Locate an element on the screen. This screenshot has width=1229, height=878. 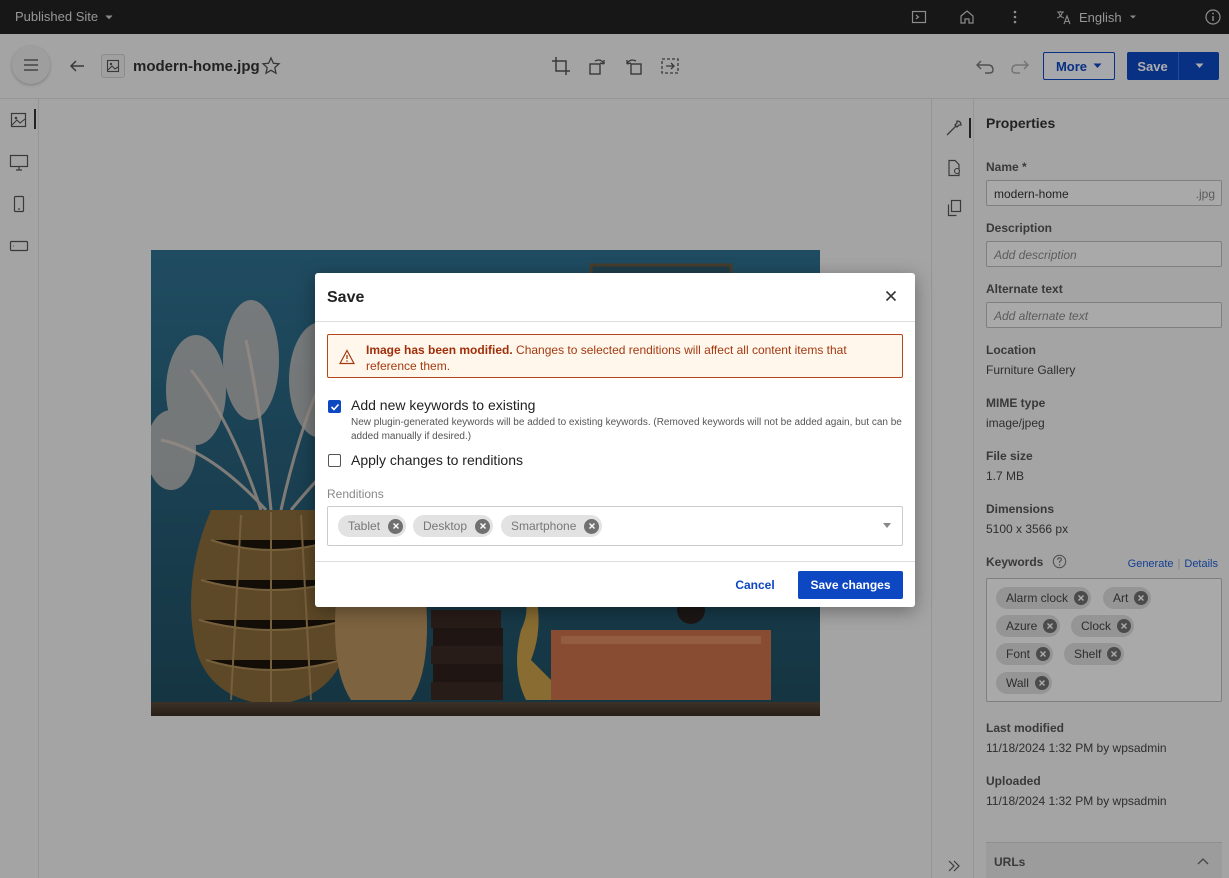
checkmark-icon is located at coordinates (334, 407).